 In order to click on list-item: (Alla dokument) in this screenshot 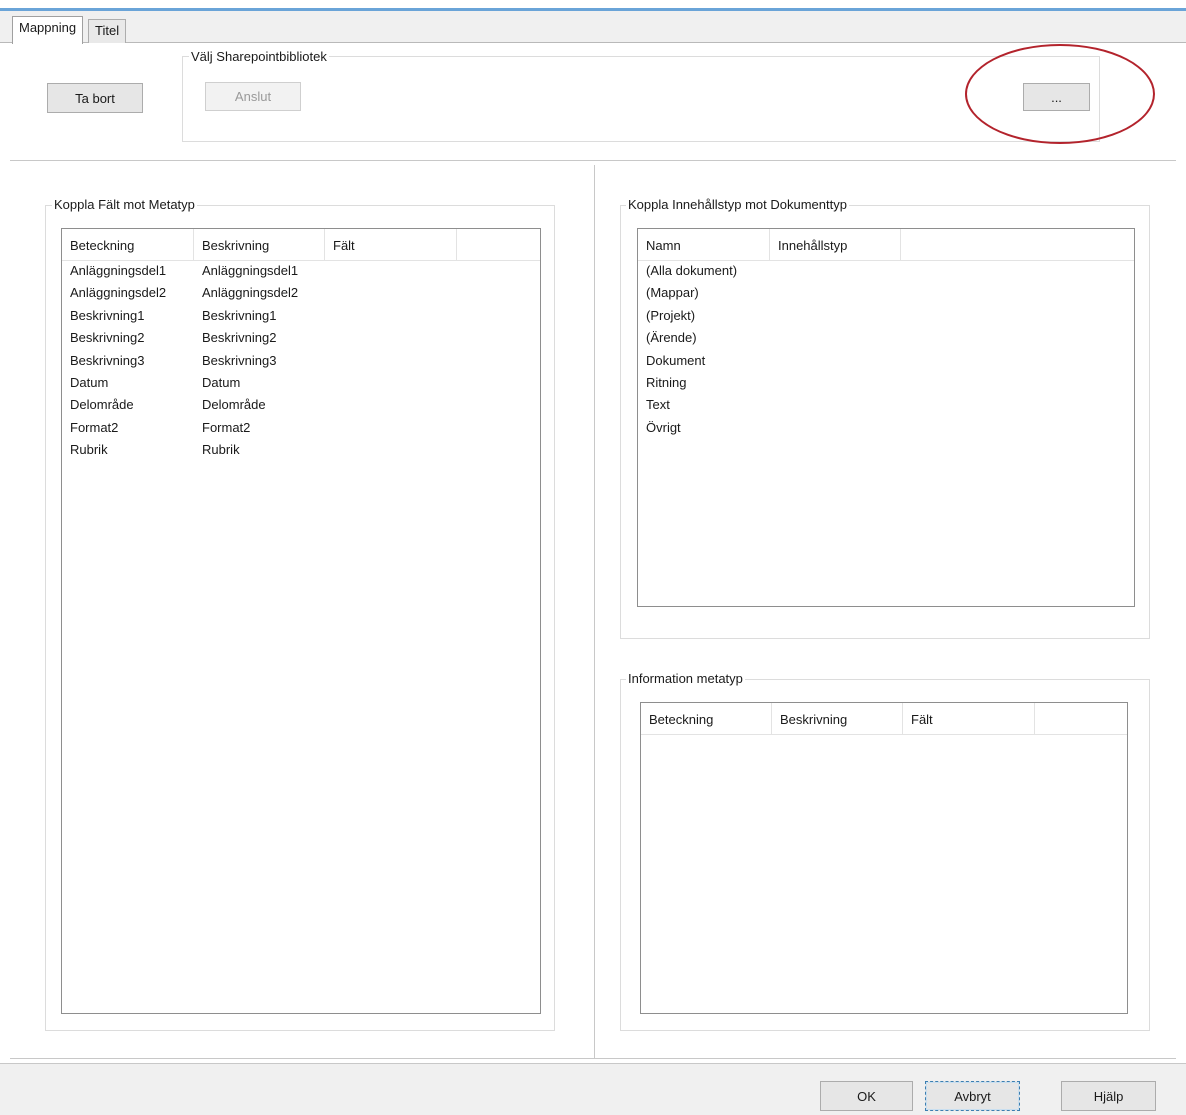, I will do `click(687, 274)`.